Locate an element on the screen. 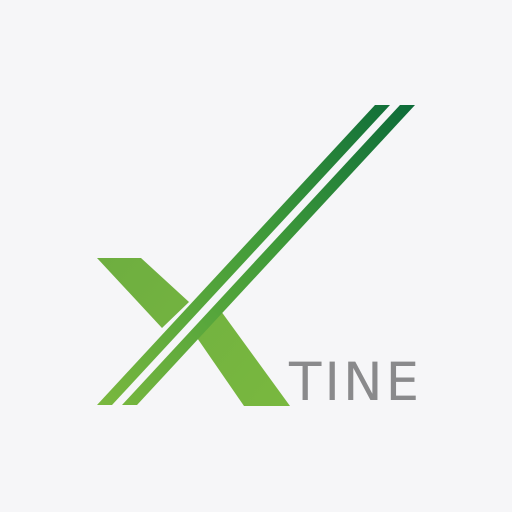 This screenshot has width=512, height=512. logo-wordmark: TINE is located at coordinates (356, 382).